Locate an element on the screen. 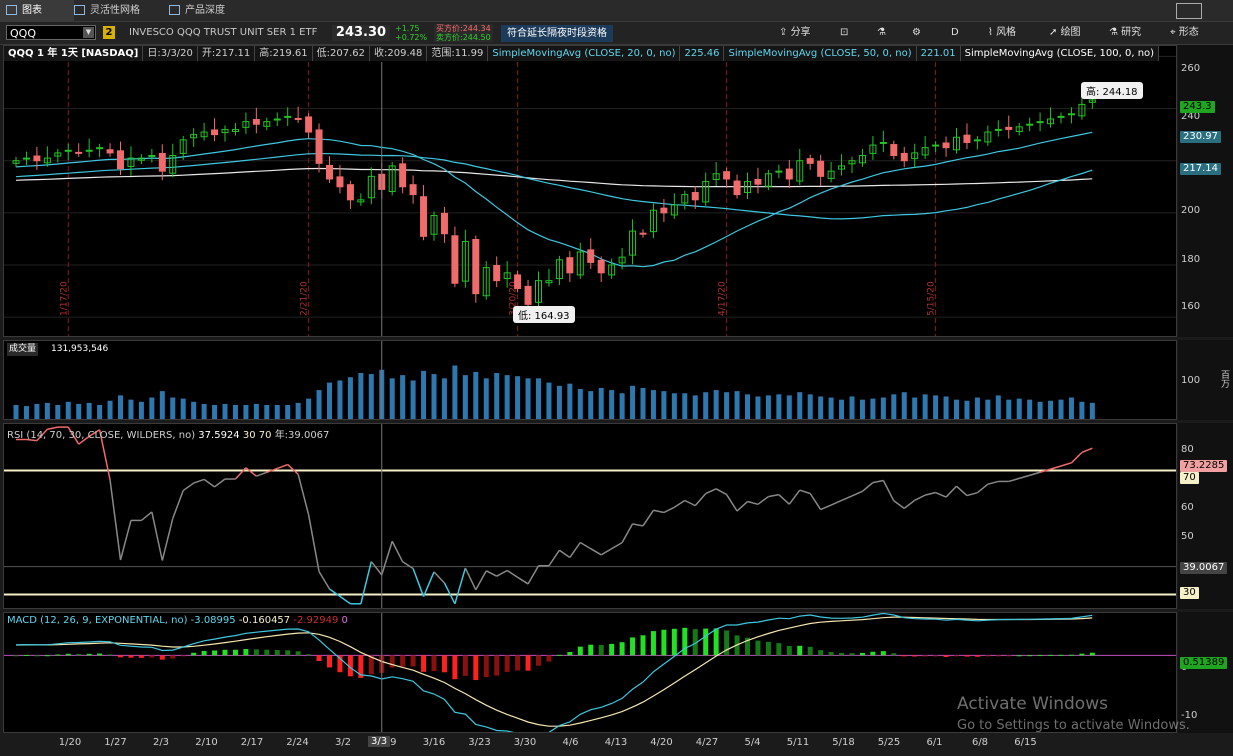 The image size is (1233, 756). link-badge: 2 is located at coordinates (109, 32).